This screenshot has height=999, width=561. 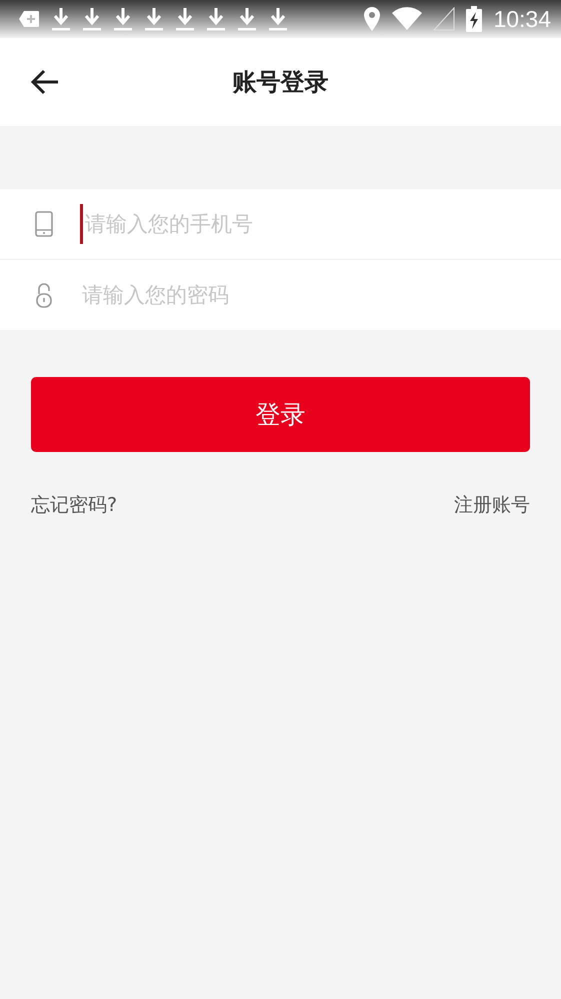 I want to click on lock-icon, so click(x=44, y=295).